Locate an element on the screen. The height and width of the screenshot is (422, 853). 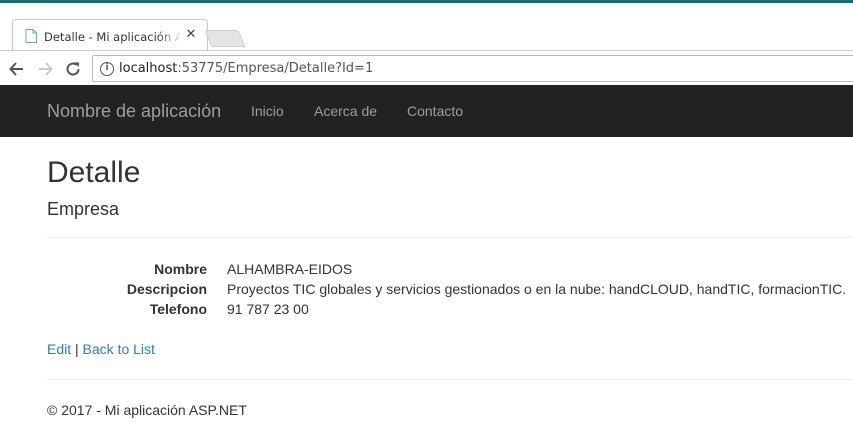
address-bar: i localhost:53775/Empresa/Detalle?Id=1 is located at coordinates (472, 68).